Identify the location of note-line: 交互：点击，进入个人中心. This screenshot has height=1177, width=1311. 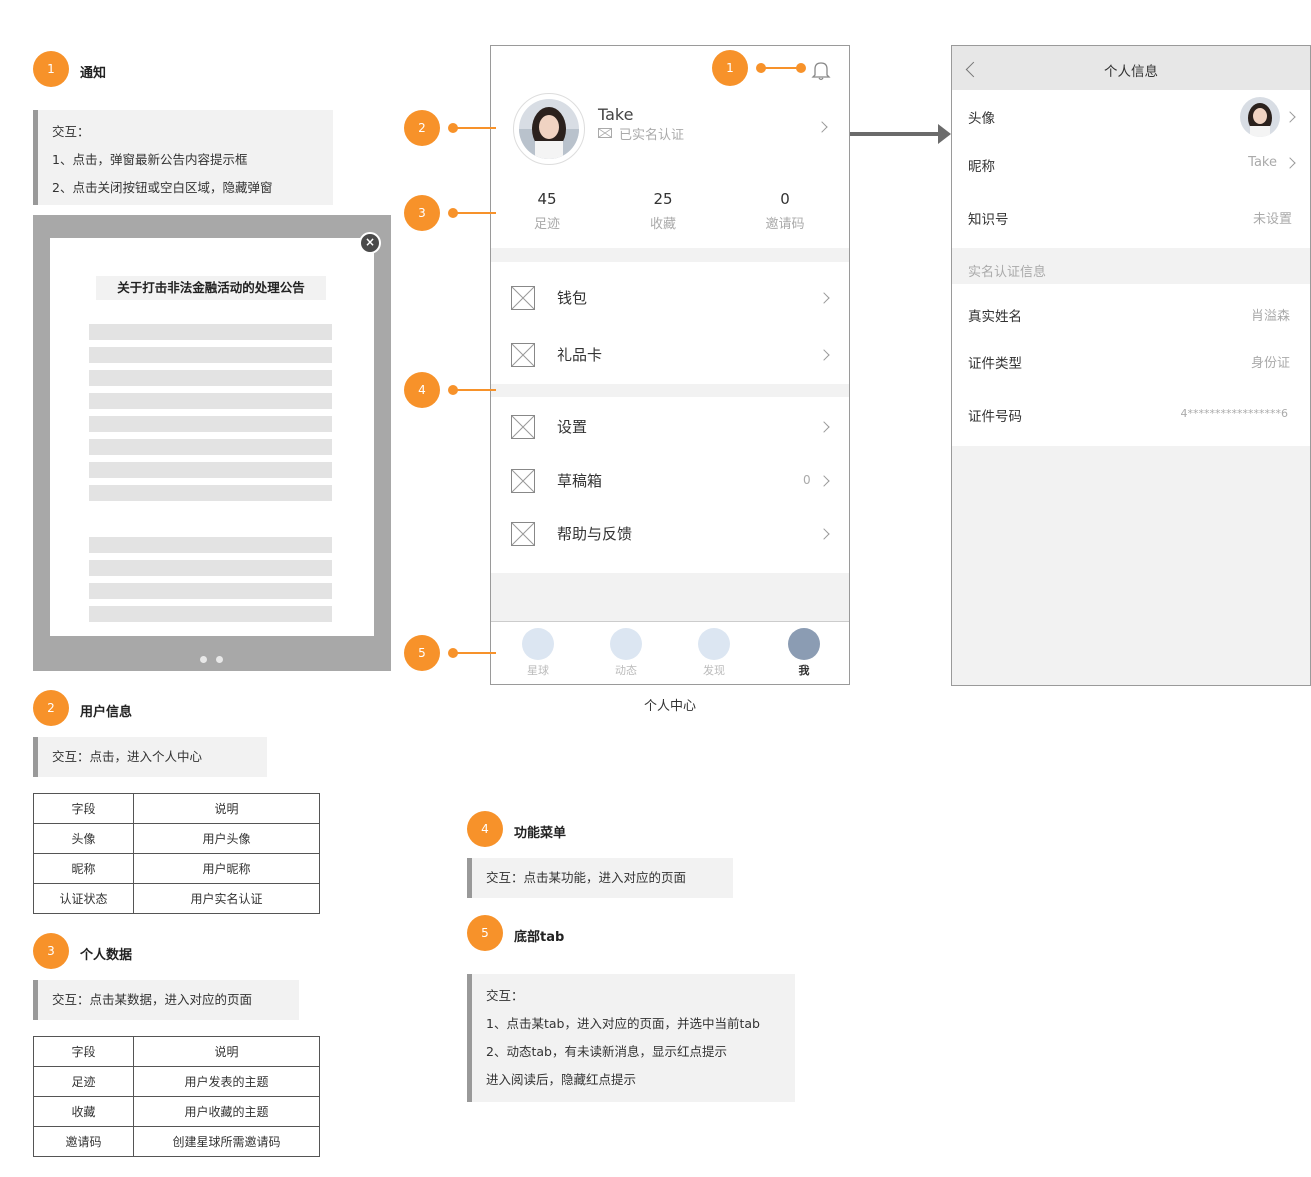
(127, 756).